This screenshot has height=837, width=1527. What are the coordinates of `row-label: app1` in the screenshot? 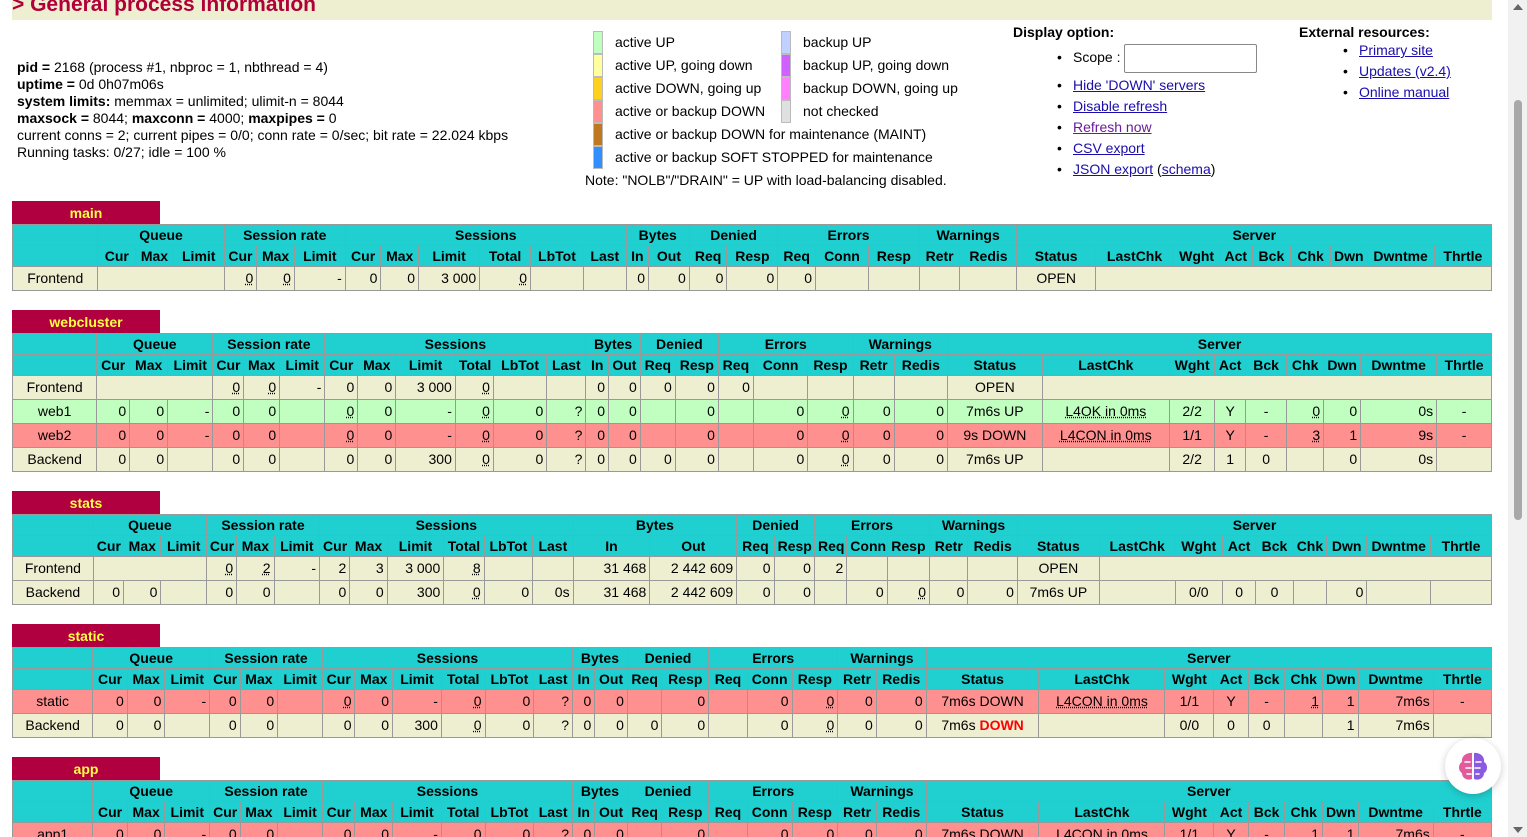 It's located at (52, 829).